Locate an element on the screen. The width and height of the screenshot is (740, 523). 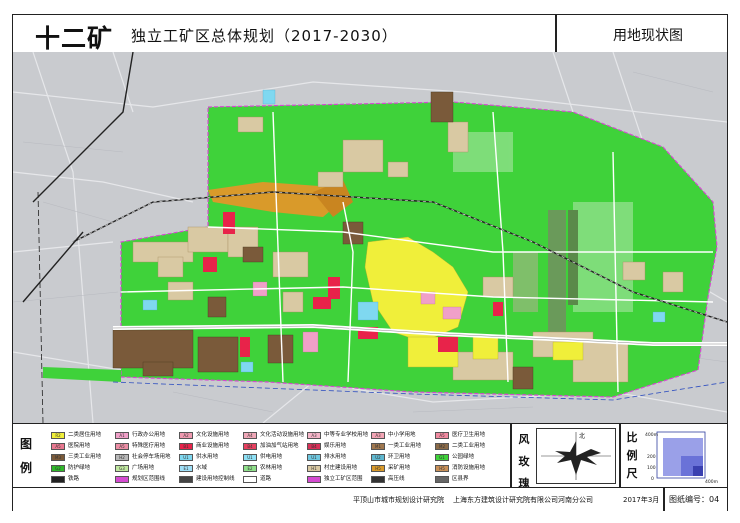
legend-label: 区县界 is located at coordinates (460, 479).